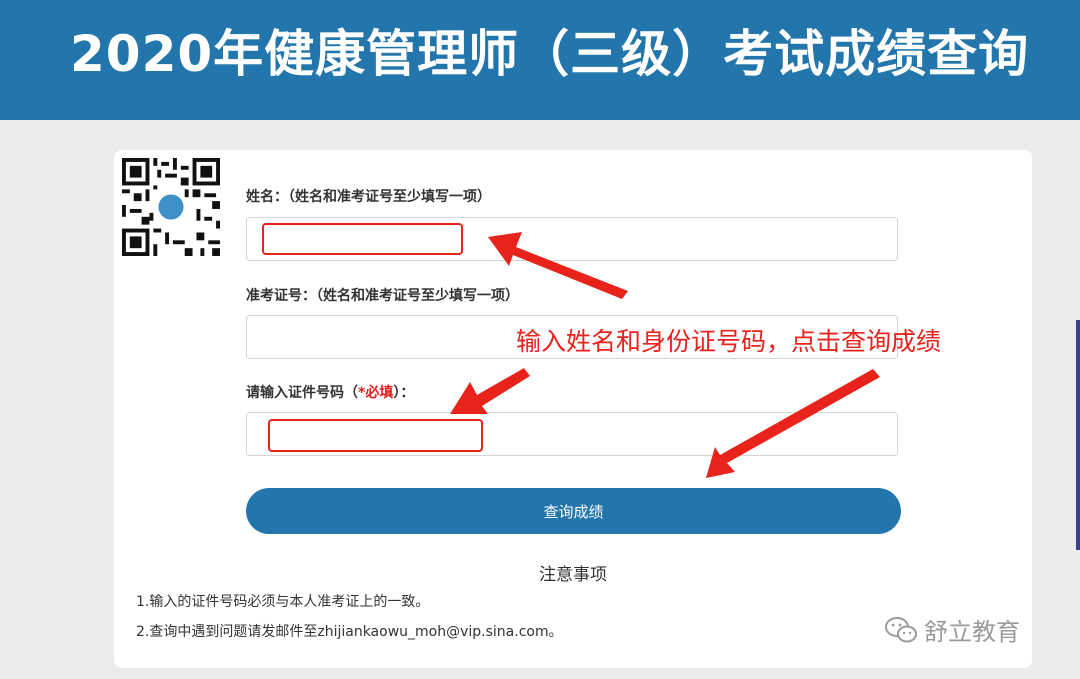  I want to click on arrow-to-id-icon, so click(490, 391).